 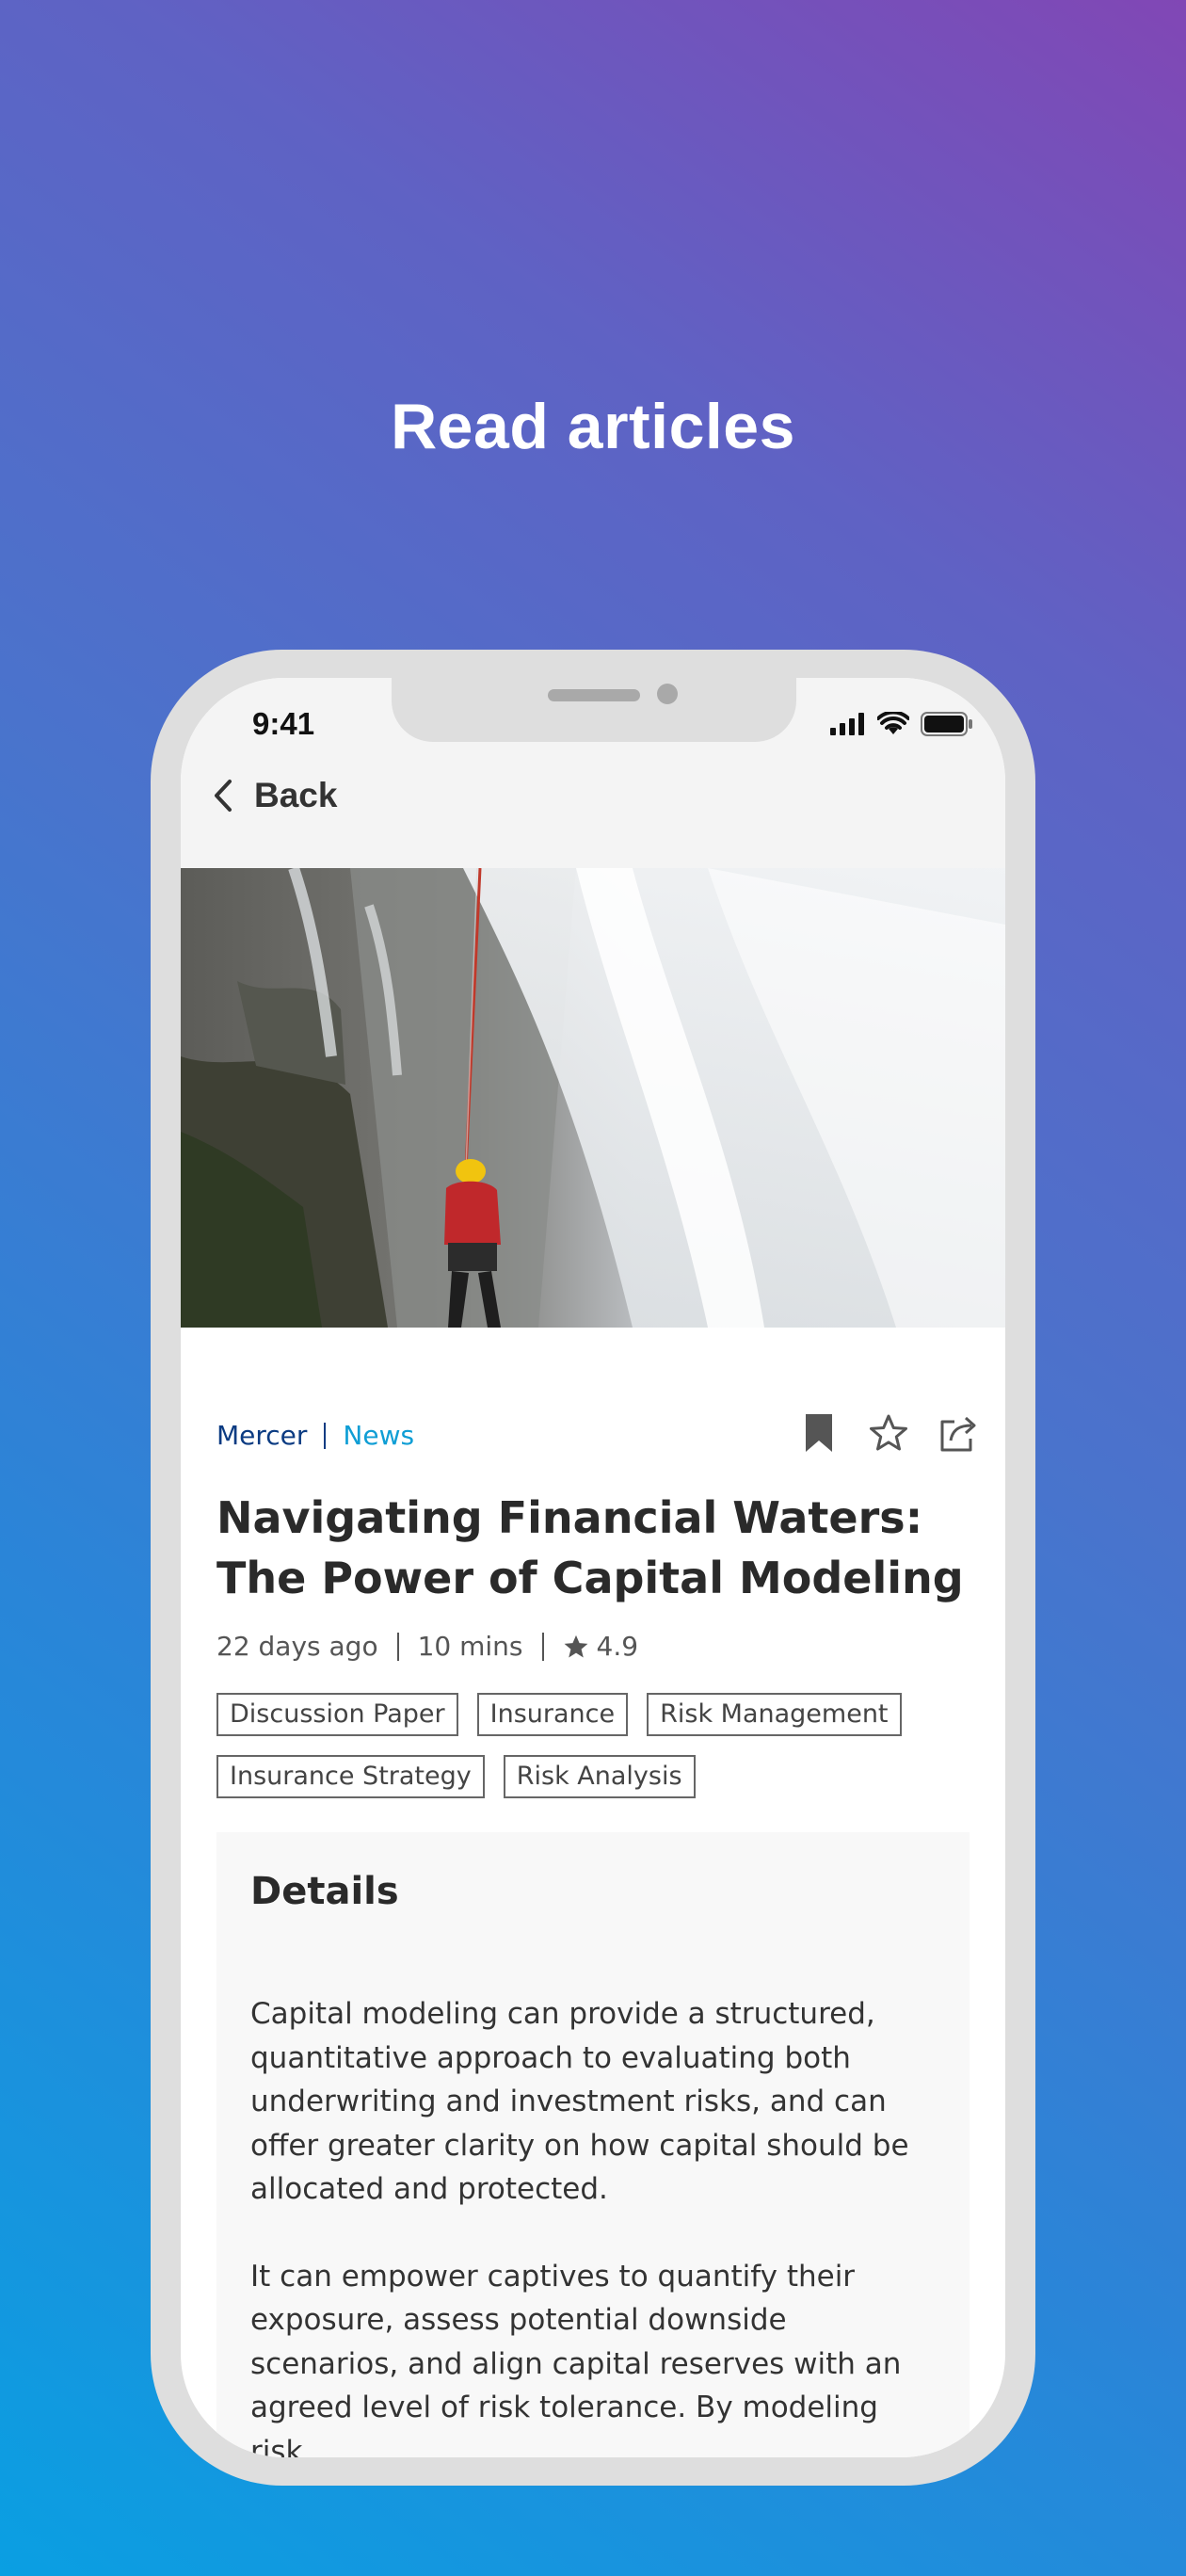 What do you see at coordinates (325, 1435) in the screenshot?
I see `source-divider` at bounding box center [325, 1435].